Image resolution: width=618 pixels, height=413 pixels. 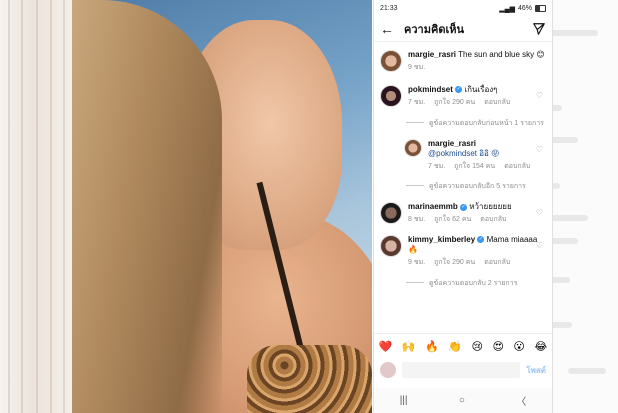 I want to click on reply-likes: ถูกใจ 154 คน, so click(x=474, y=167).